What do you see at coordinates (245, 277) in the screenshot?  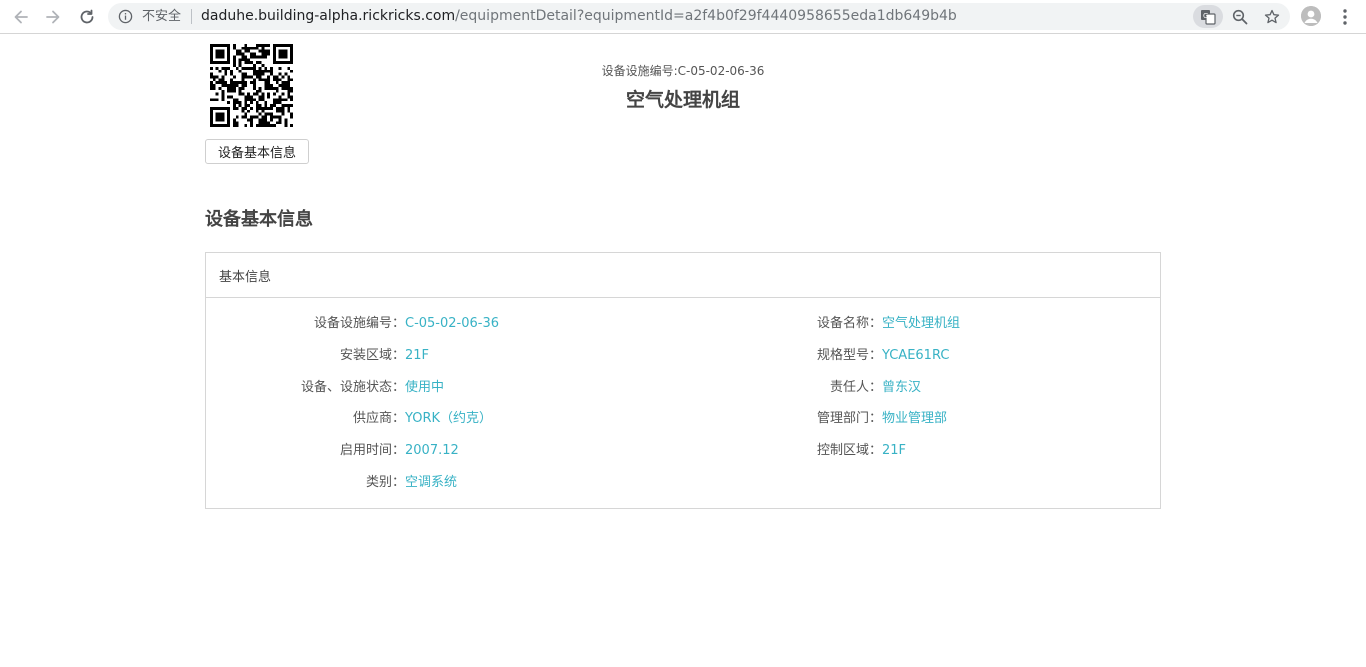 I see `card-header-title: 基本信息` at bounding box center [245, 277].